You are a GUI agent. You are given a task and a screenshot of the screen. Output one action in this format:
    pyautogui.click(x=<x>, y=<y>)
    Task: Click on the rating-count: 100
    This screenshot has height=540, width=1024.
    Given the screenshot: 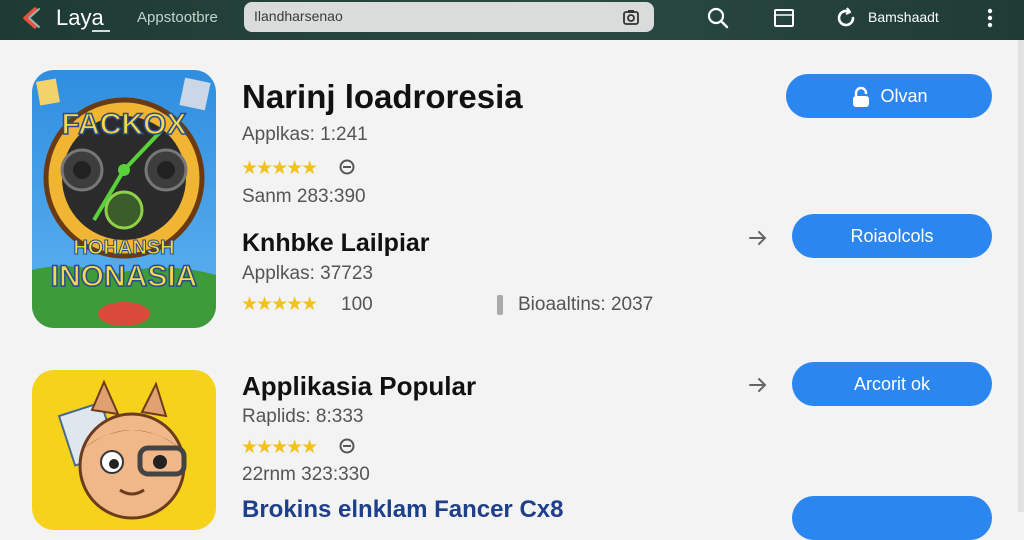 What is the action you would take?
    pyautogui.click(x=357, y=304)
    